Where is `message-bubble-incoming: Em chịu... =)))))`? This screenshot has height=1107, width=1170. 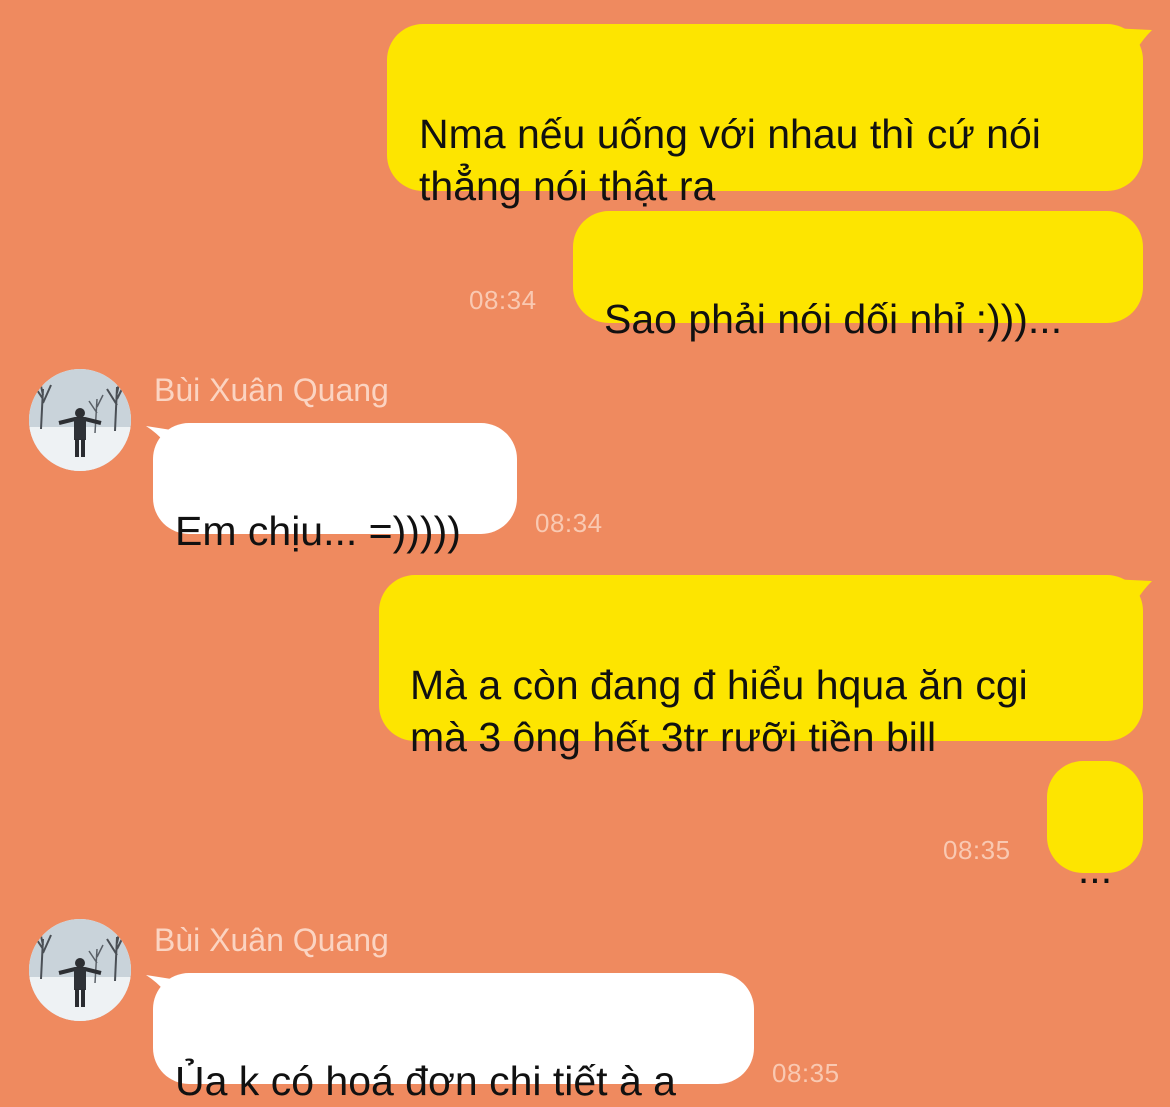 message-bubble-incoming: Em chịu... =))))) is located at coordinates (335, 488).